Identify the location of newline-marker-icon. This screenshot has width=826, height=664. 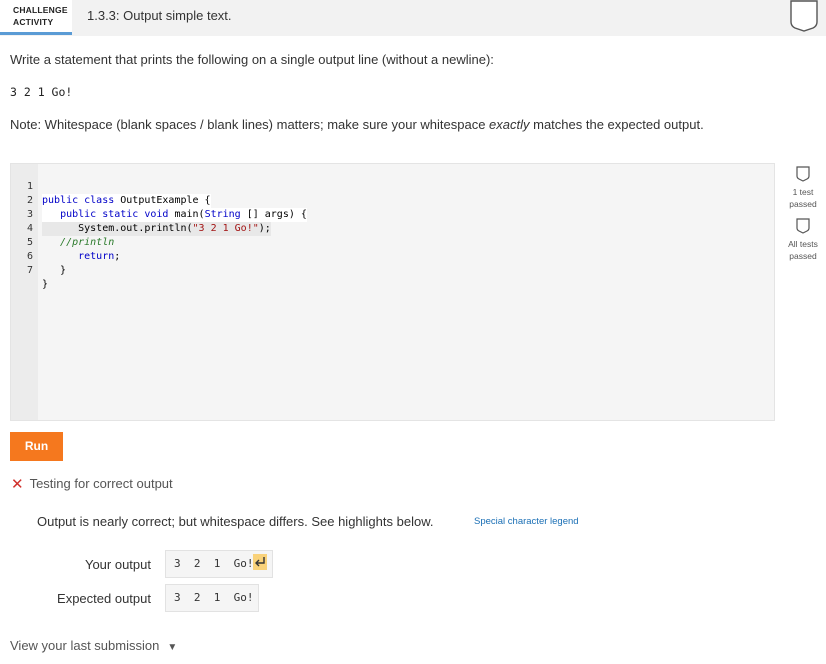
(260, 562).